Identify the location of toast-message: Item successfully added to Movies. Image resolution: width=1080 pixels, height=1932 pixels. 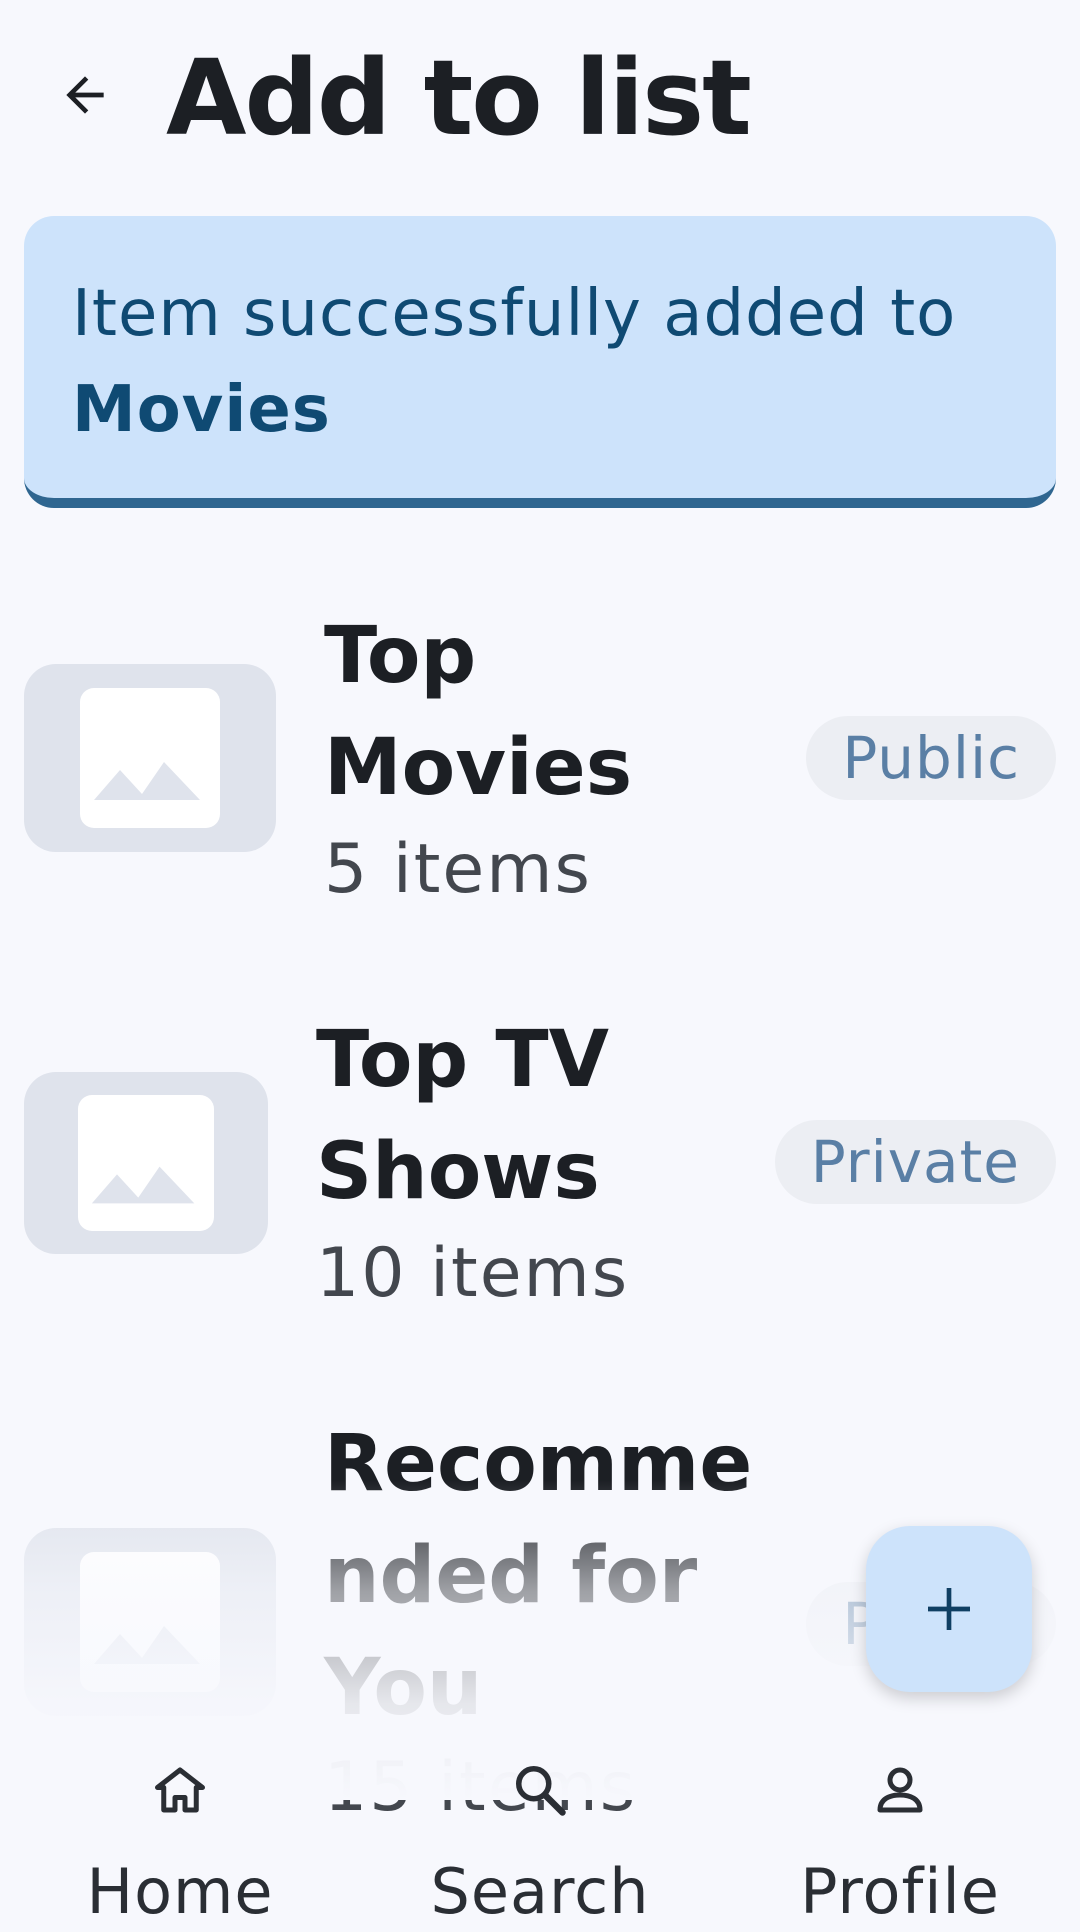
(552, 362).